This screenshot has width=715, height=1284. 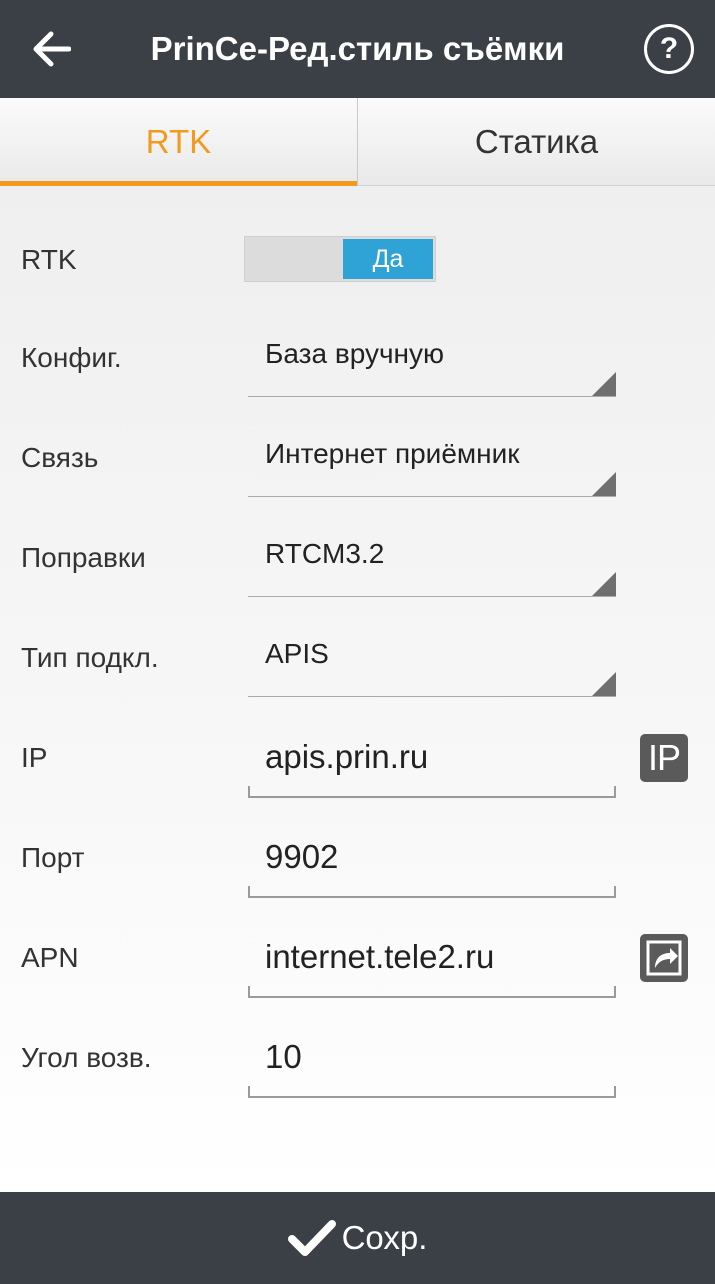 What do you see at coordinates (388, 259) in the screenshot?
I see `rtk-toggle-on-state: Да` at bounding box center [388, 259].